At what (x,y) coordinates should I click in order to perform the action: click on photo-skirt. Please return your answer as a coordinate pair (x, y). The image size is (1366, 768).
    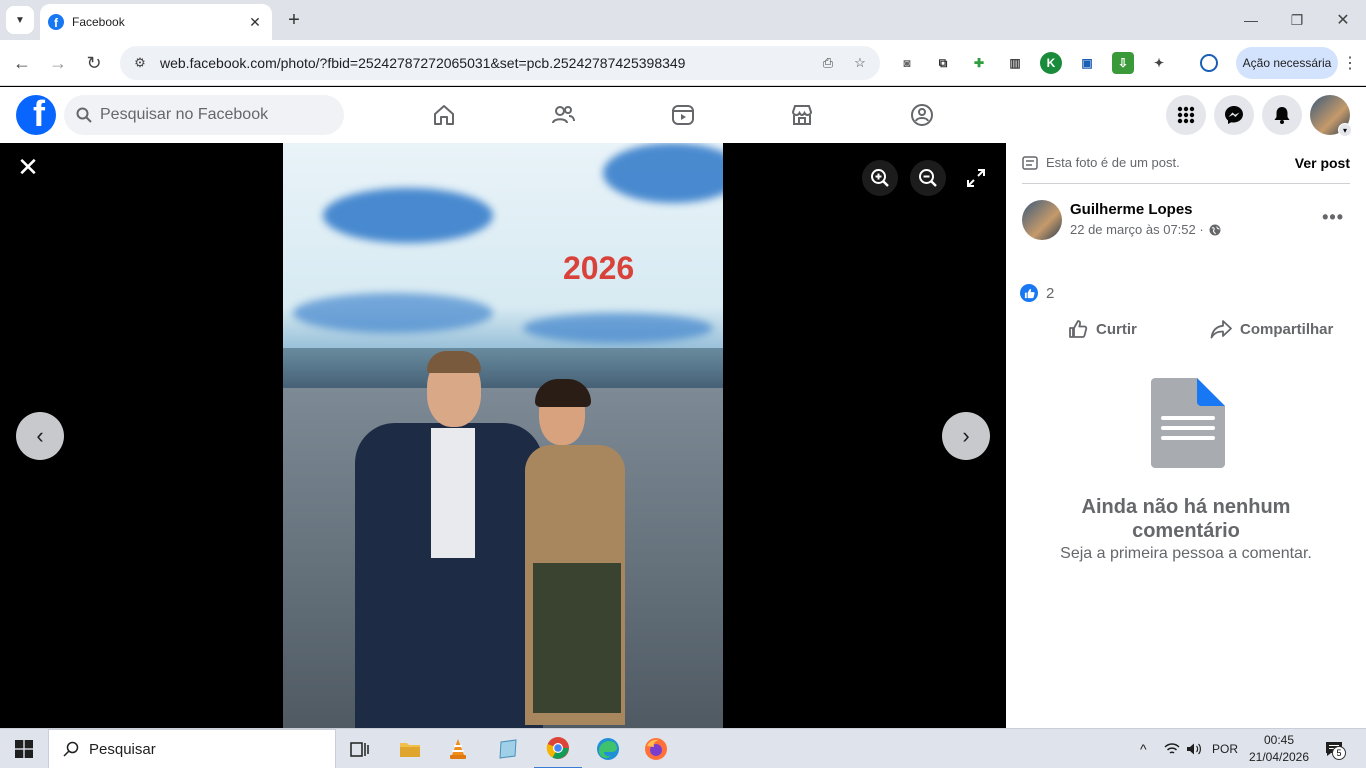
    Looking at the image, I should click on (577, 638).